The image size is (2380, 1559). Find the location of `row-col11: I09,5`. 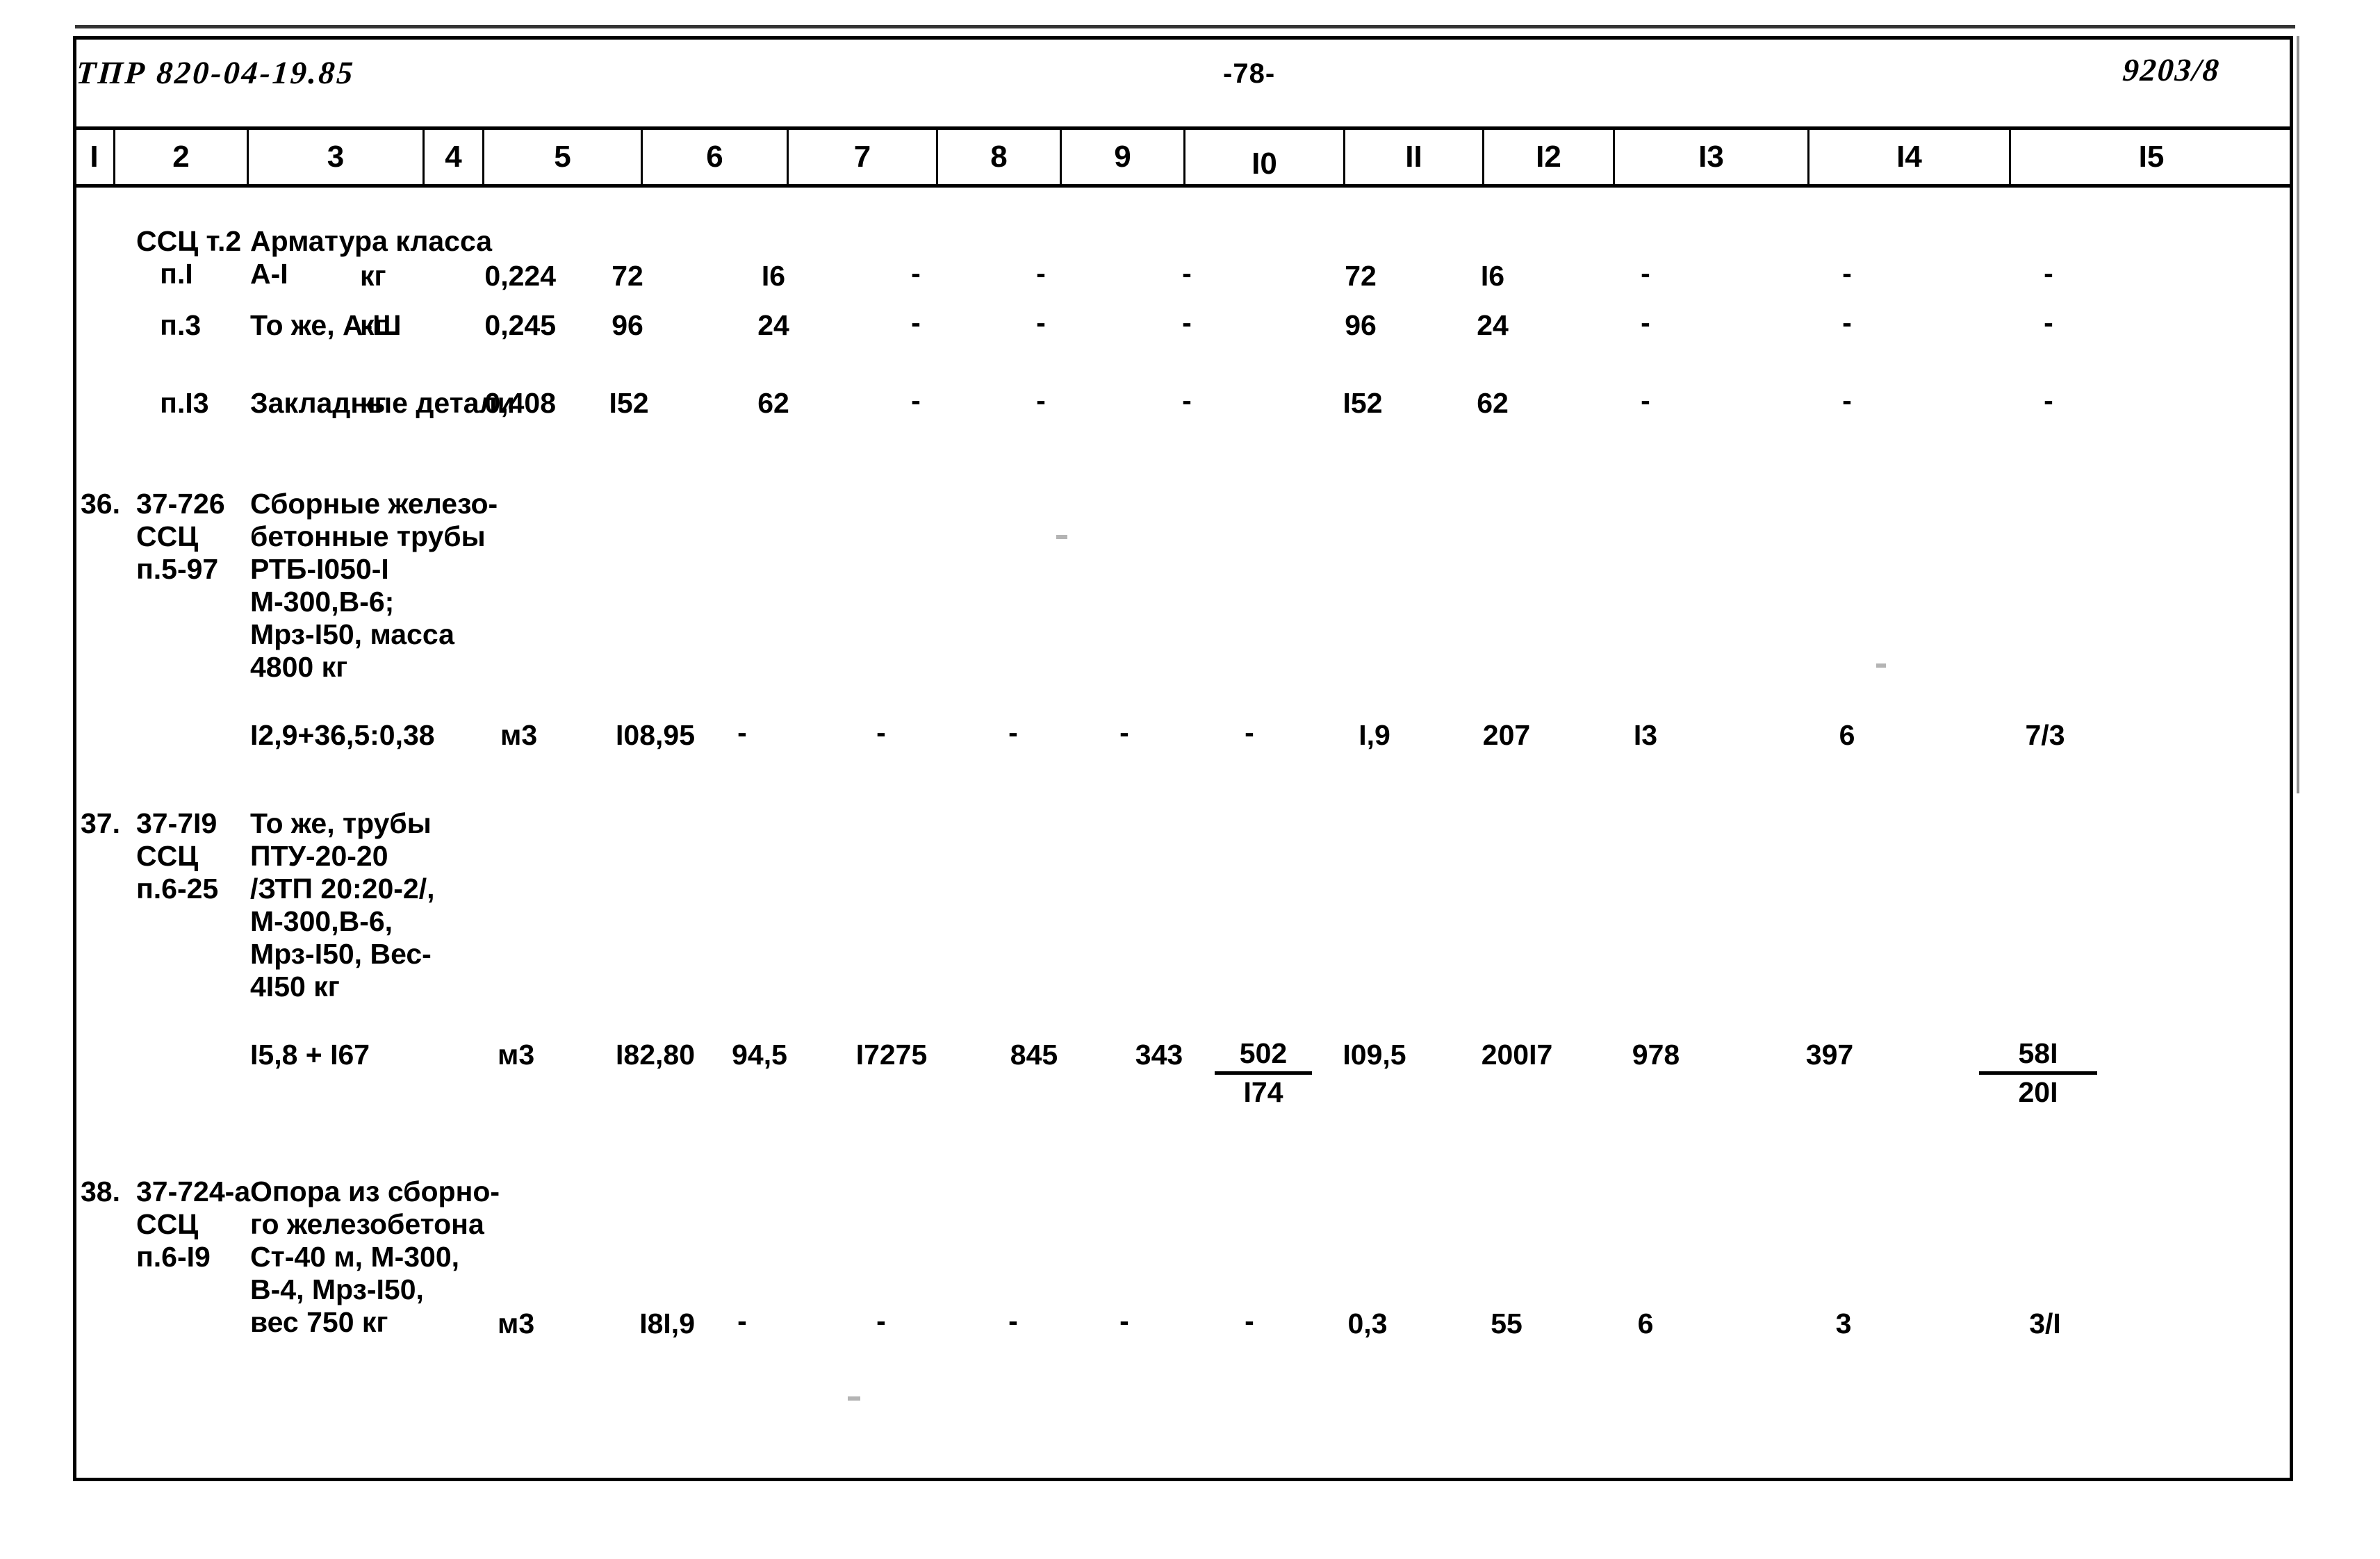

row-col11: I09,5 is located at coordinates (1374, 1055).